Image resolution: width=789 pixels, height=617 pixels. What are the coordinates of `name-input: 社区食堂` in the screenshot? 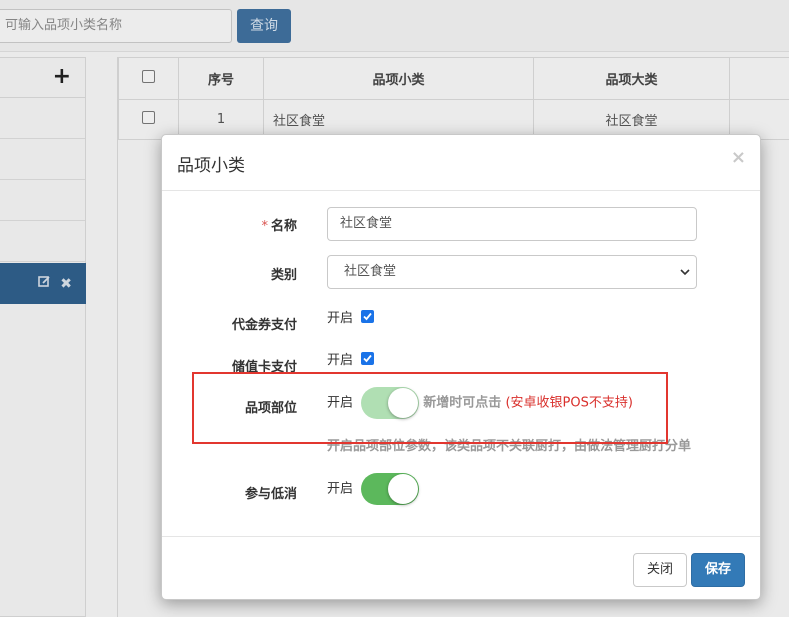 It's located at (512, 224).